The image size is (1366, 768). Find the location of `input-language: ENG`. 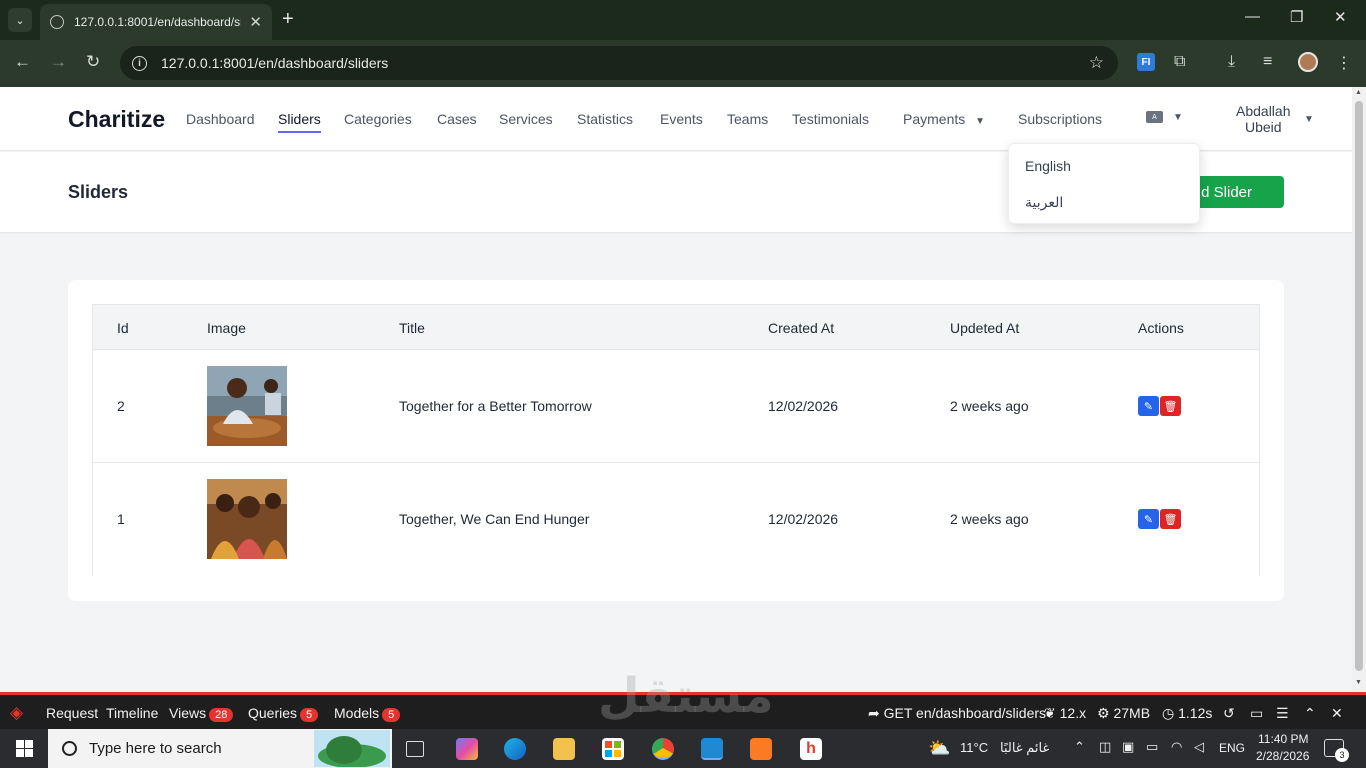

input-language: ENG is located at coordinates (1232, 748).